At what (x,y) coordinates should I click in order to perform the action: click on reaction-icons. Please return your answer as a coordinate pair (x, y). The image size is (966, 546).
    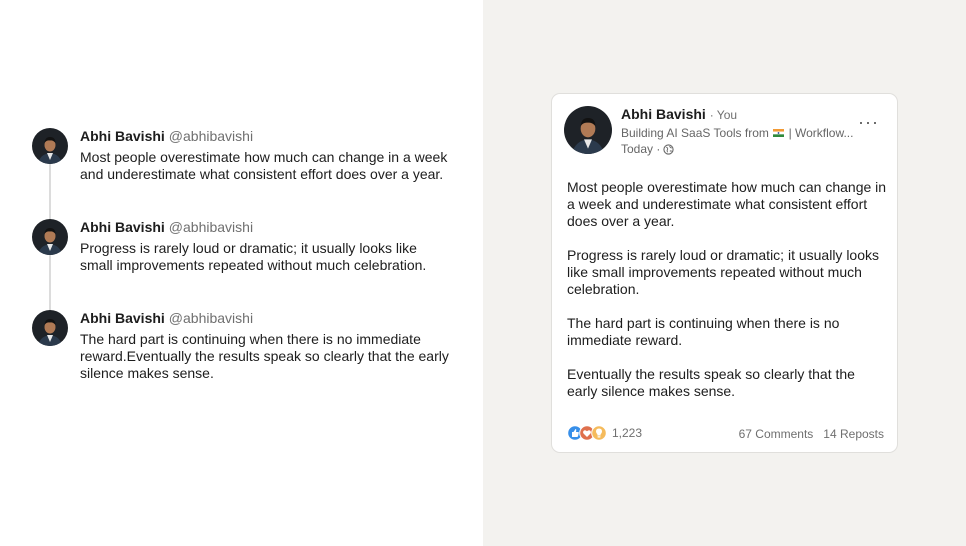
    Looking at the image, I should click on (587, 433).